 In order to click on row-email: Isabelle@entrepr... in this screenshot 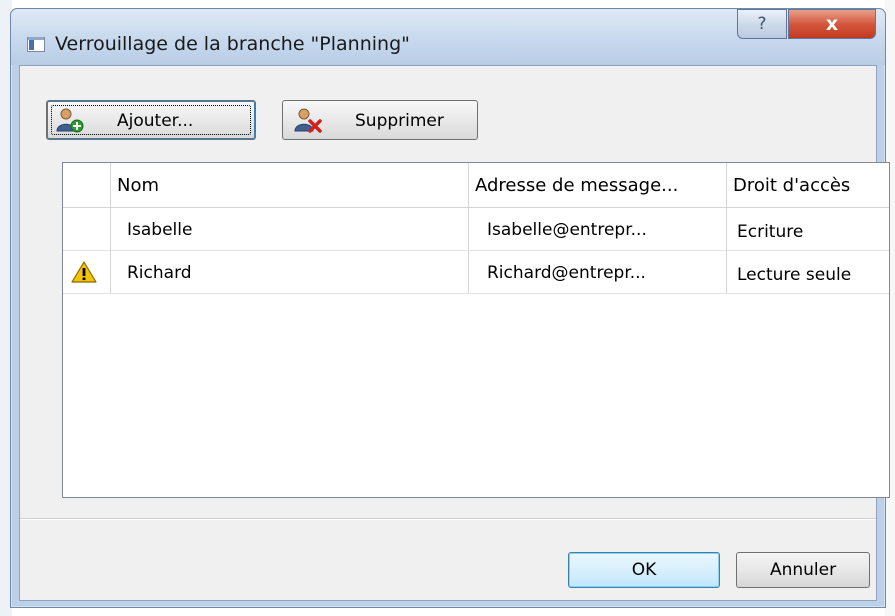, I will do `click(598, 229)`.